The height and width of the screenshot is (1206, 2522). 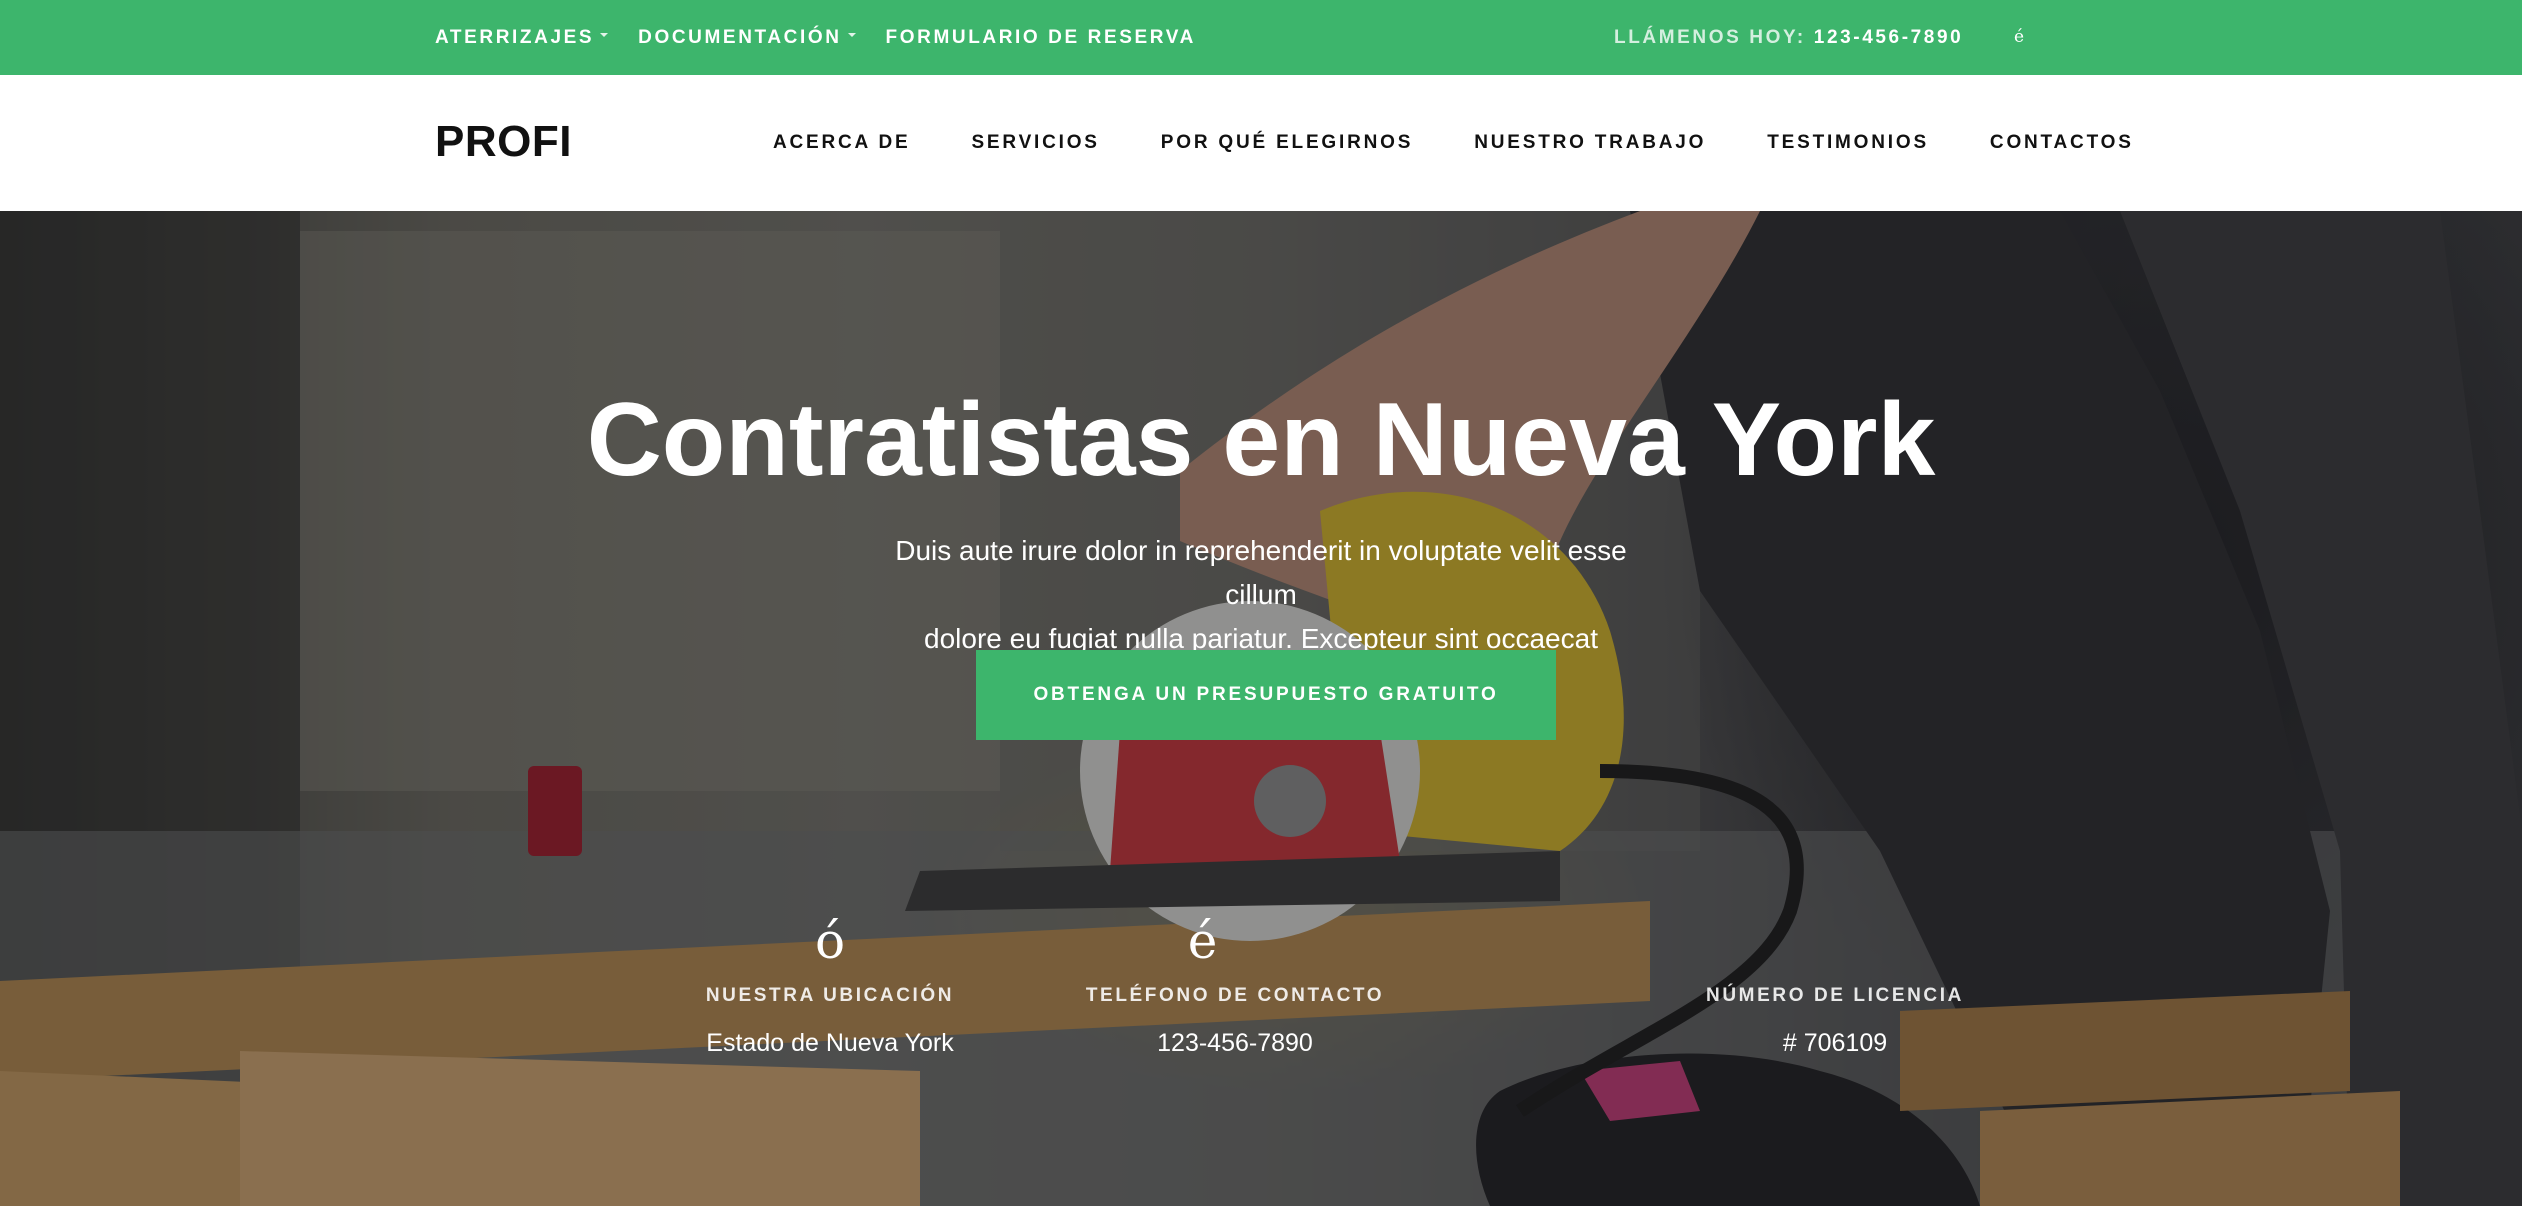 I want to click on call-us: LLÁMENOS HOY: 123-456-7890, so click(x=1788, y=37).